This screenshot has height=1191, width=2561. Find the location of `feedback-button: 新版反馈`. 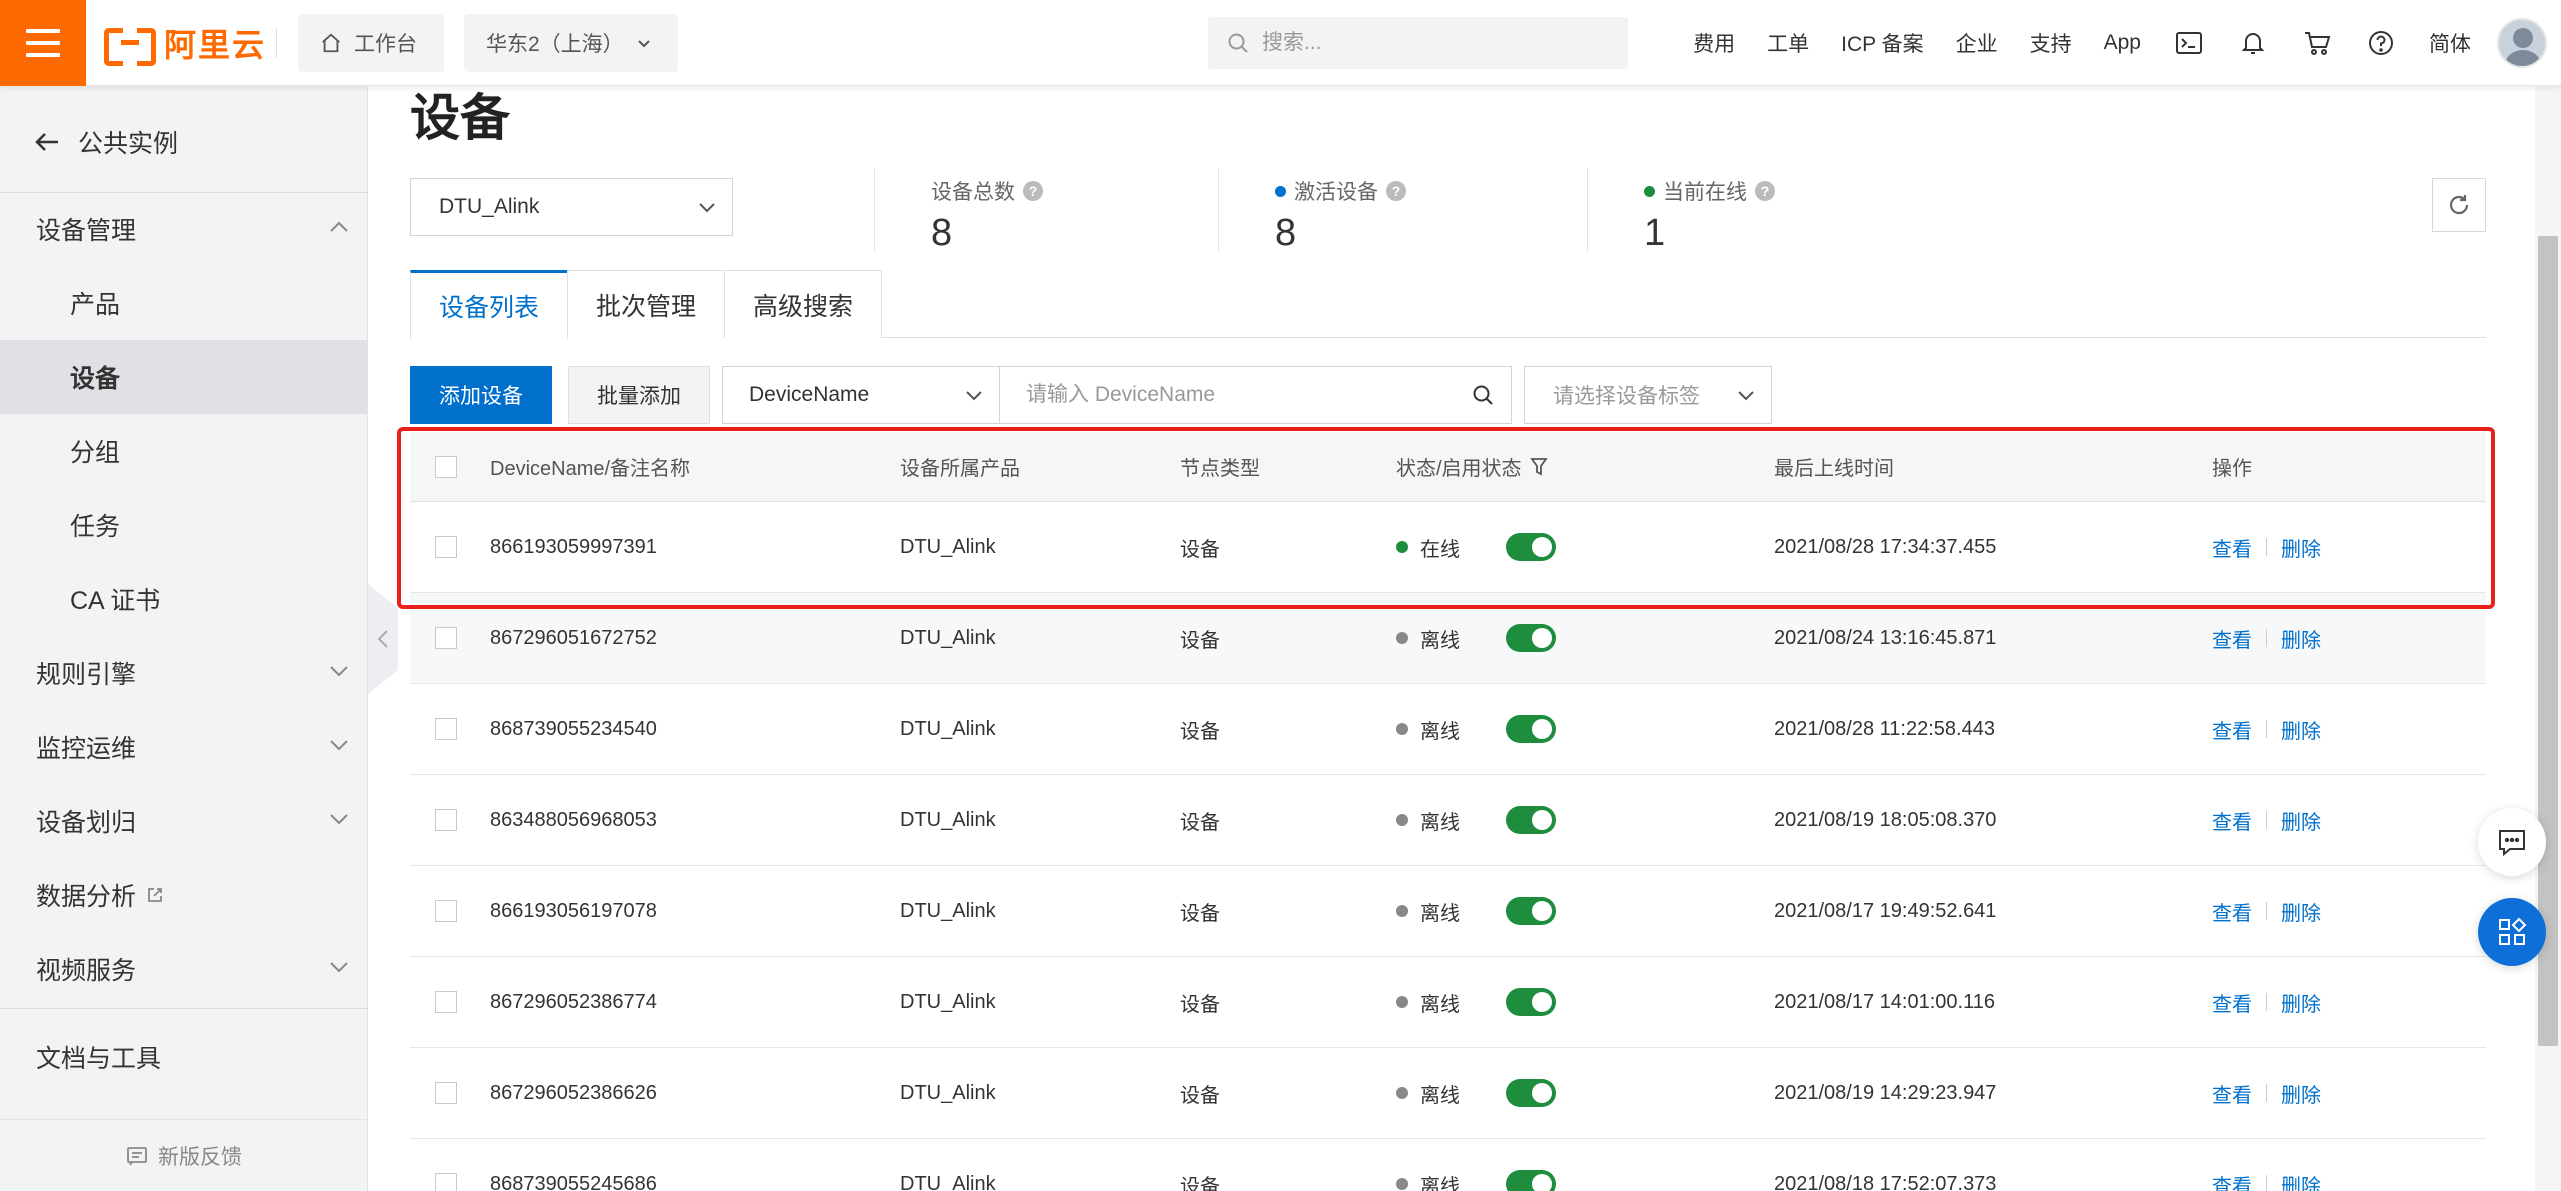

feedback-button: 新版反馈 is located at coordinates (184, 1155).